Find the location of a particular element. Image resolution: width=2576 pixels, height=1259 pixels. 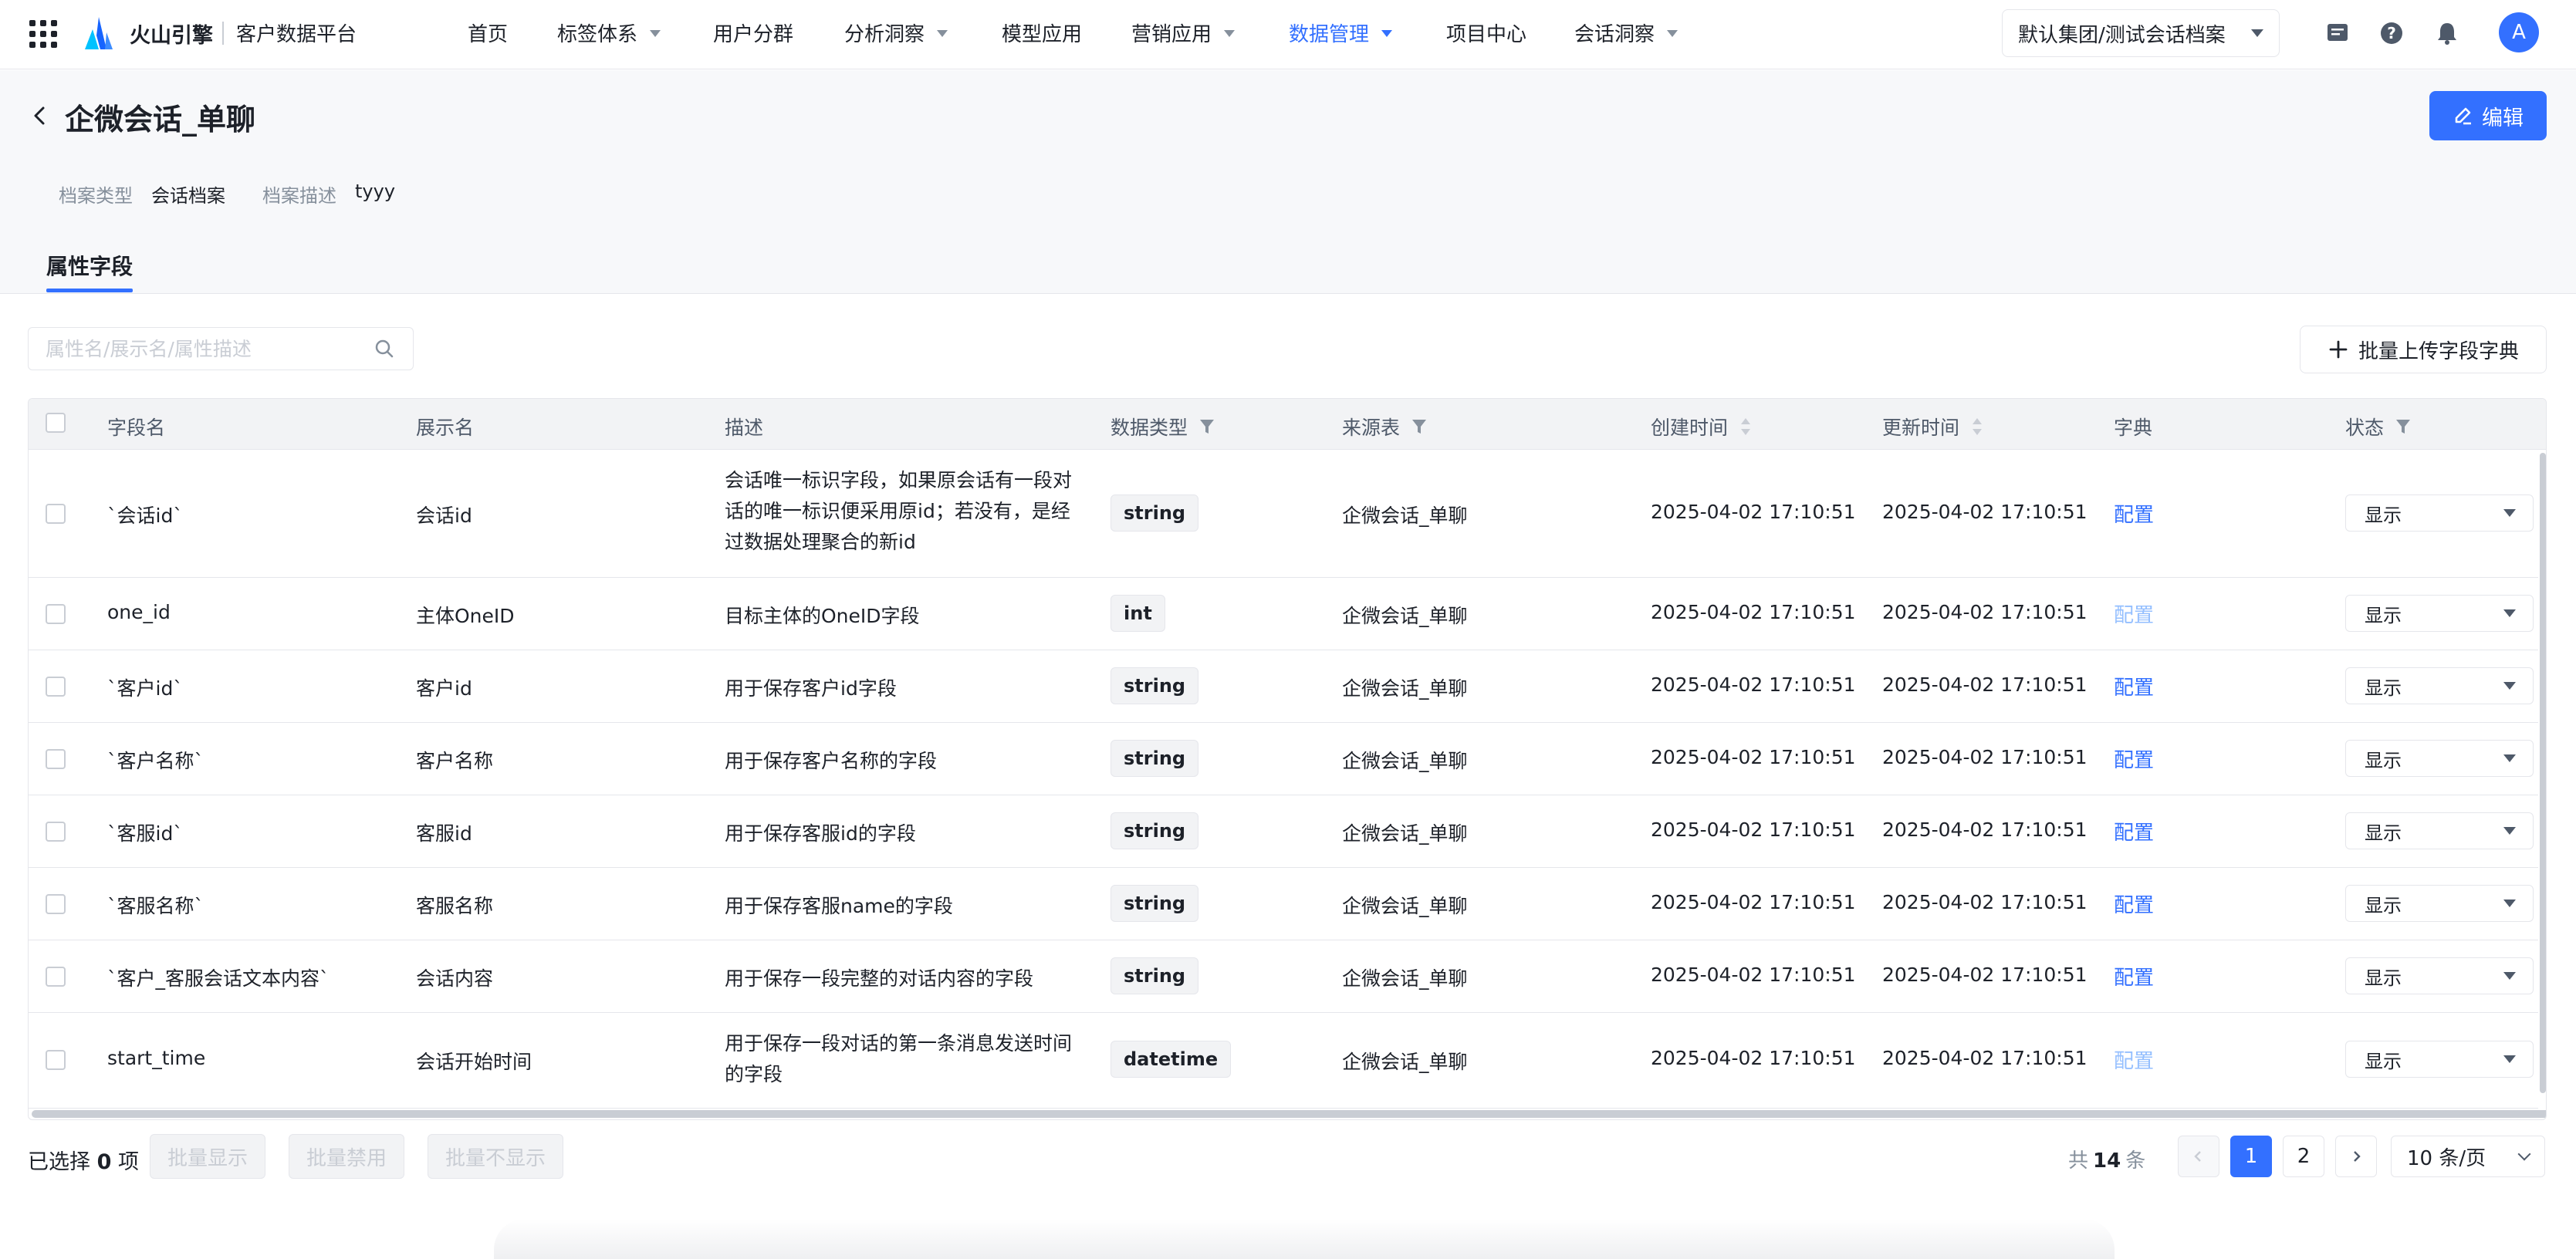

nav-model-apps: 模型应用 is located at coordinates (1042, 33).